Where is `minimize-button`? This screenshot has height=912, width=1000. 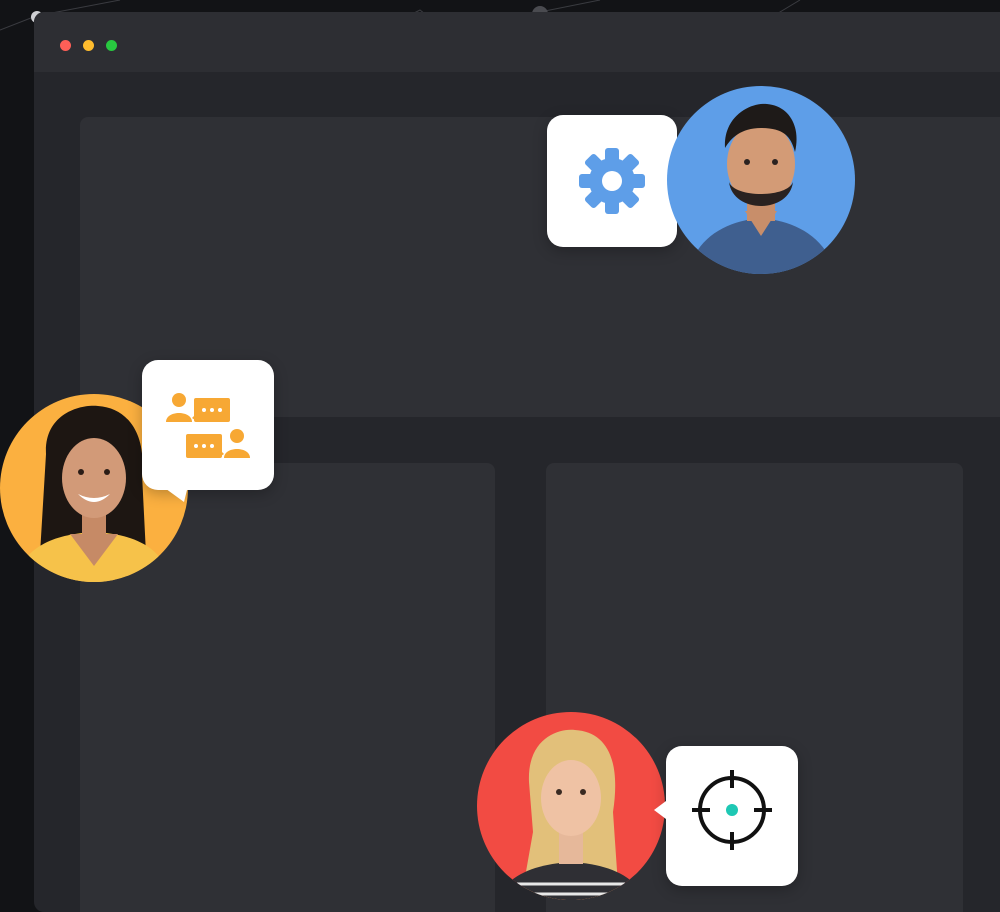
minimize-button is located at coordinates (88, 45).